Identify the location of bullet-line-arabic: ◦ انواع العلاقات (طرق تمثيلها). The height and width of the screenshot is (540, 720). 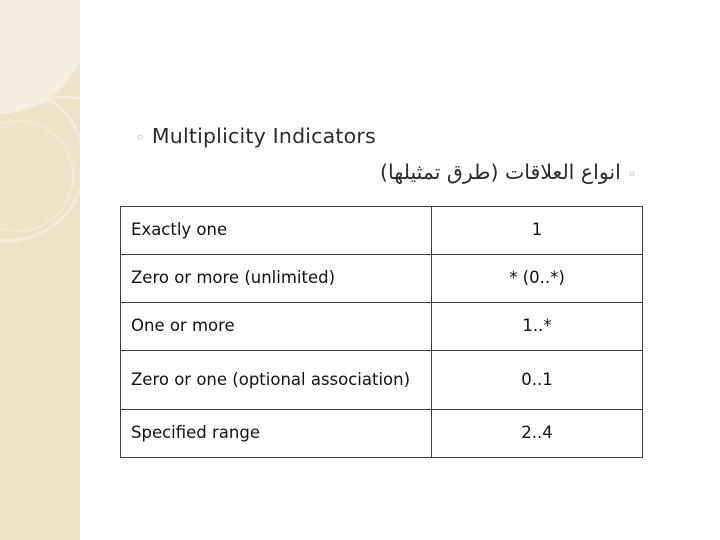
(508, 173).